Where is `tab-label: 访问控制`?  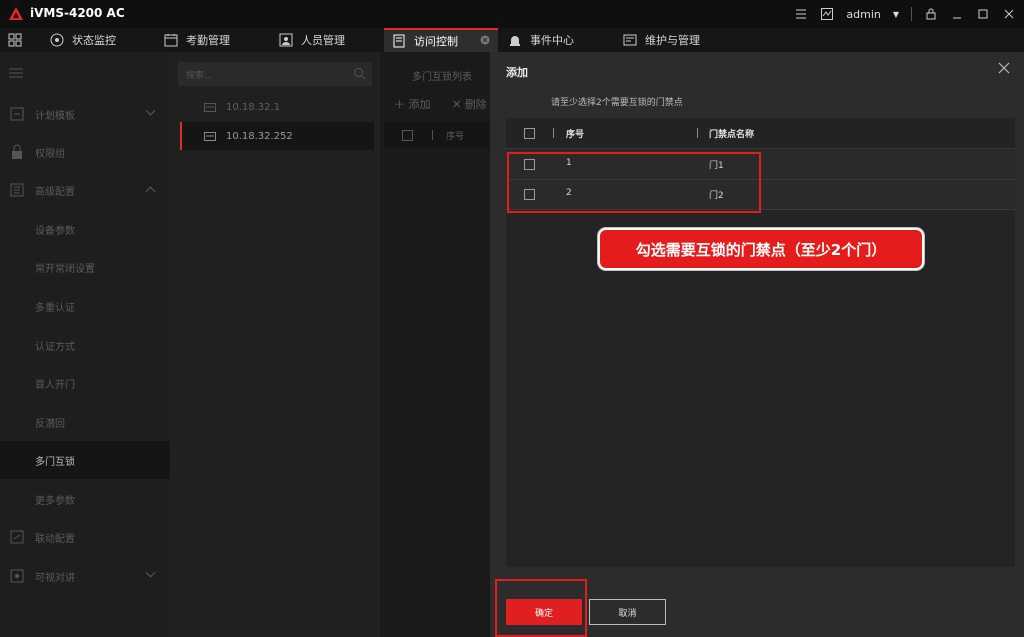
tab-label: 访问控制 is located at coordinates (436, 41).